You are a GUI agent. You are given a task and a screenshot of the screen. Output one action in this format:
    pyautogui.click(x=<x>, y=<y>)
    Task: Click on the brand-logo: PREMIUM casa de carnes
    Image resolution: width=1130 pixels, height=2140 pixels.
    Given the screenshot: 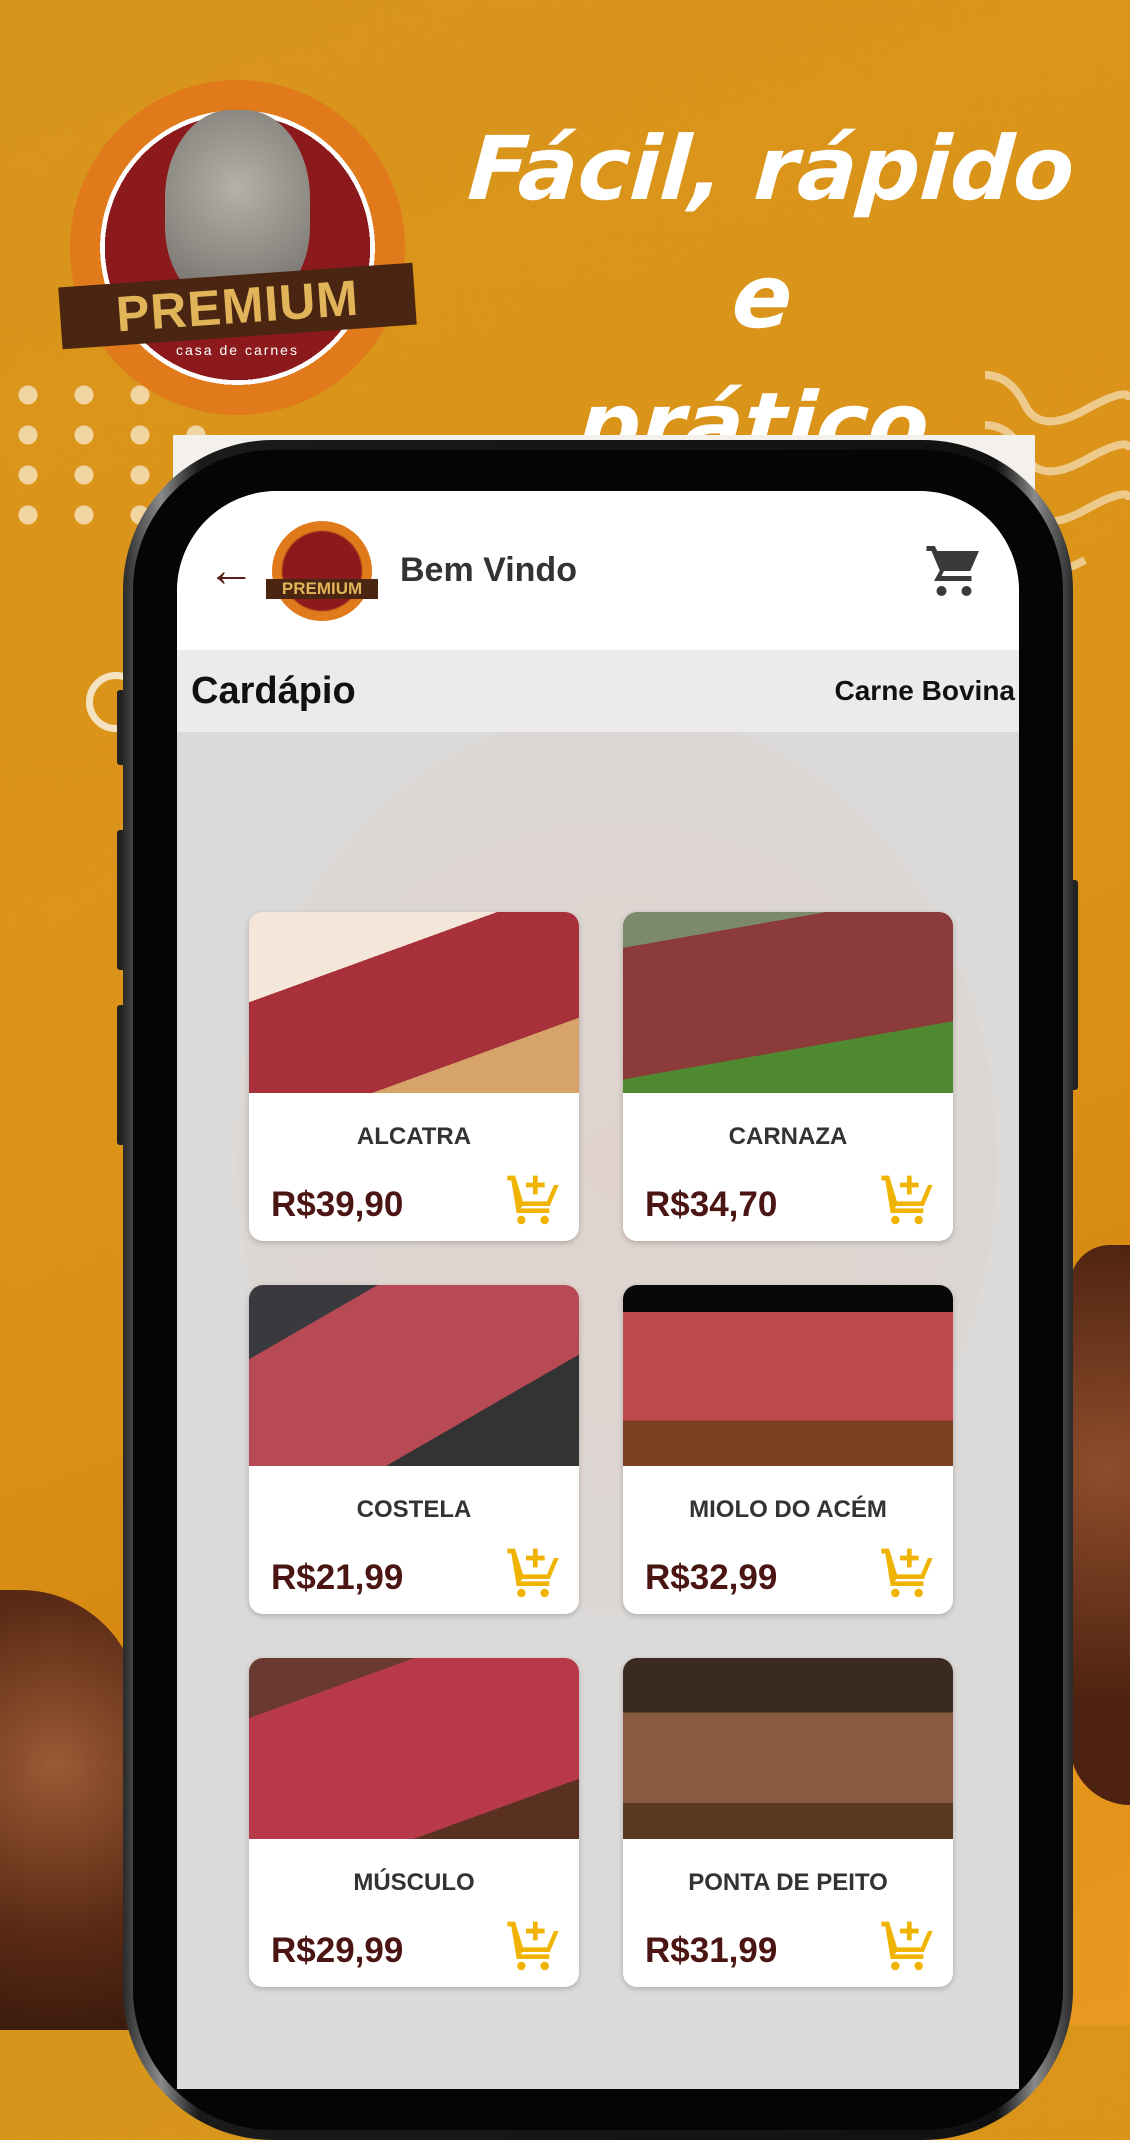 What is the action you would take?
    pyautogui.click(x=237, y=247)
    